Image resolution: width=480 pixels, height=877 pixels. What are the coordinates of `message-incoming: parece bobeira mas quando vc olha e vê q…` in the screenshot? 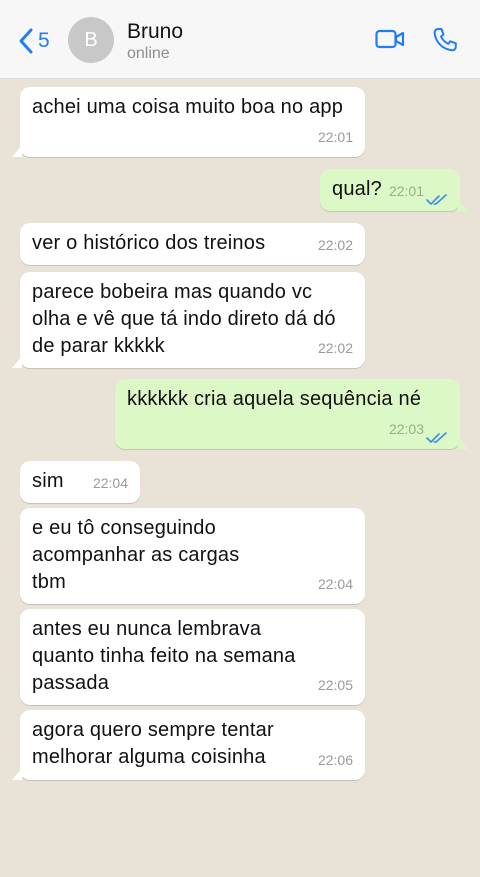 It's located at (188, 320).